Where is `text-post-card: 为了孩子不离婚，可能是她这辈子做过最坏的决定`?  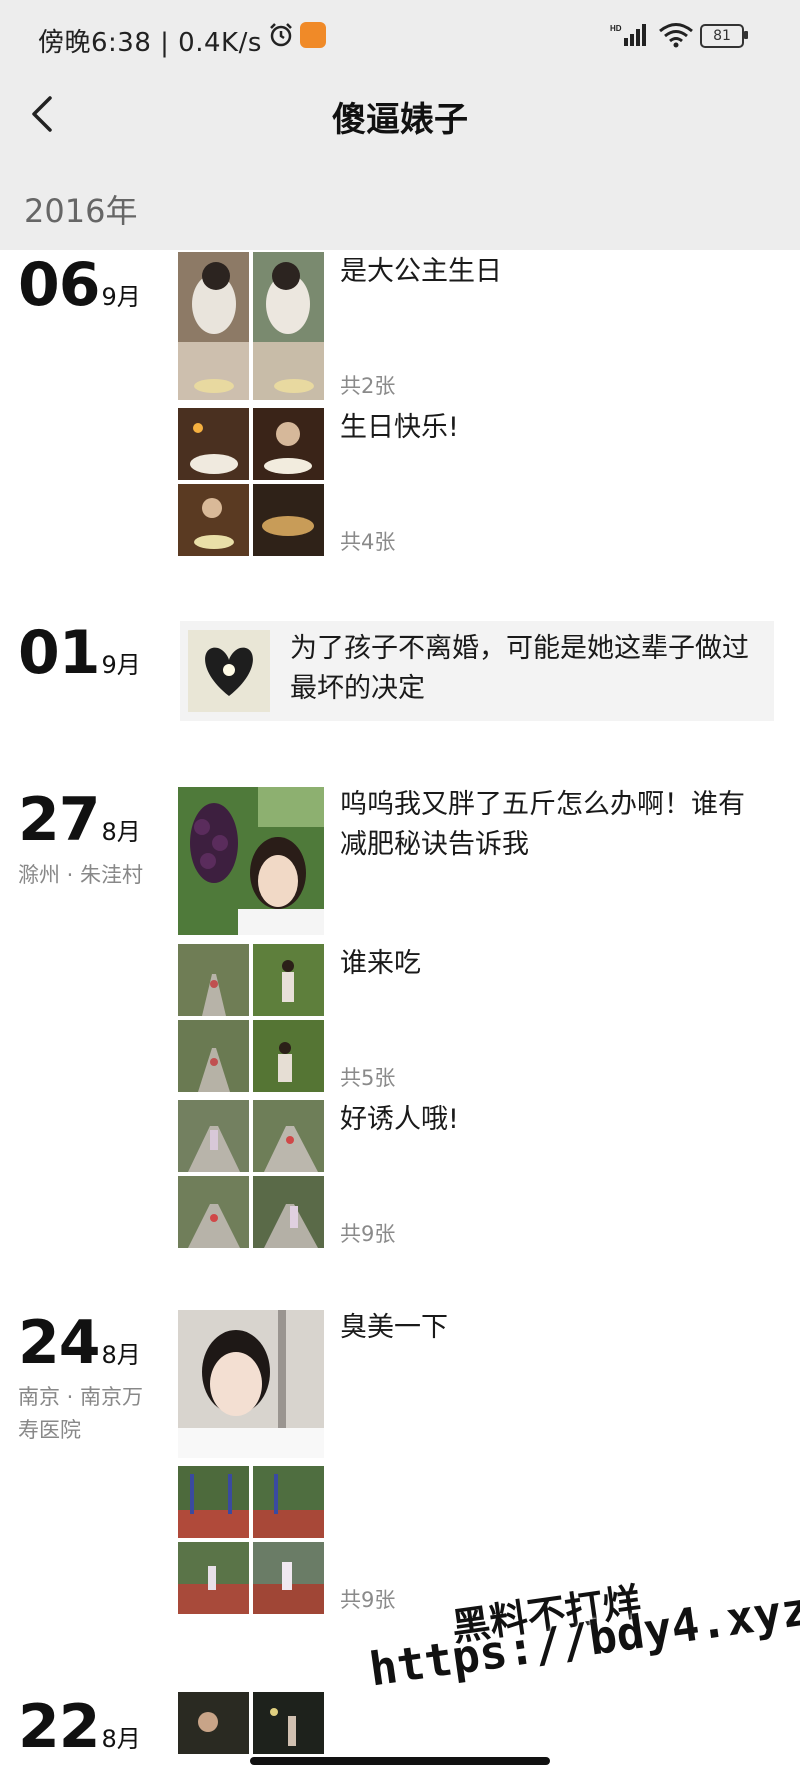
text-post-card: 为了孩子不离婚，可能是她这辈子做过最坏的决定 is located at coordinates (477, 671).